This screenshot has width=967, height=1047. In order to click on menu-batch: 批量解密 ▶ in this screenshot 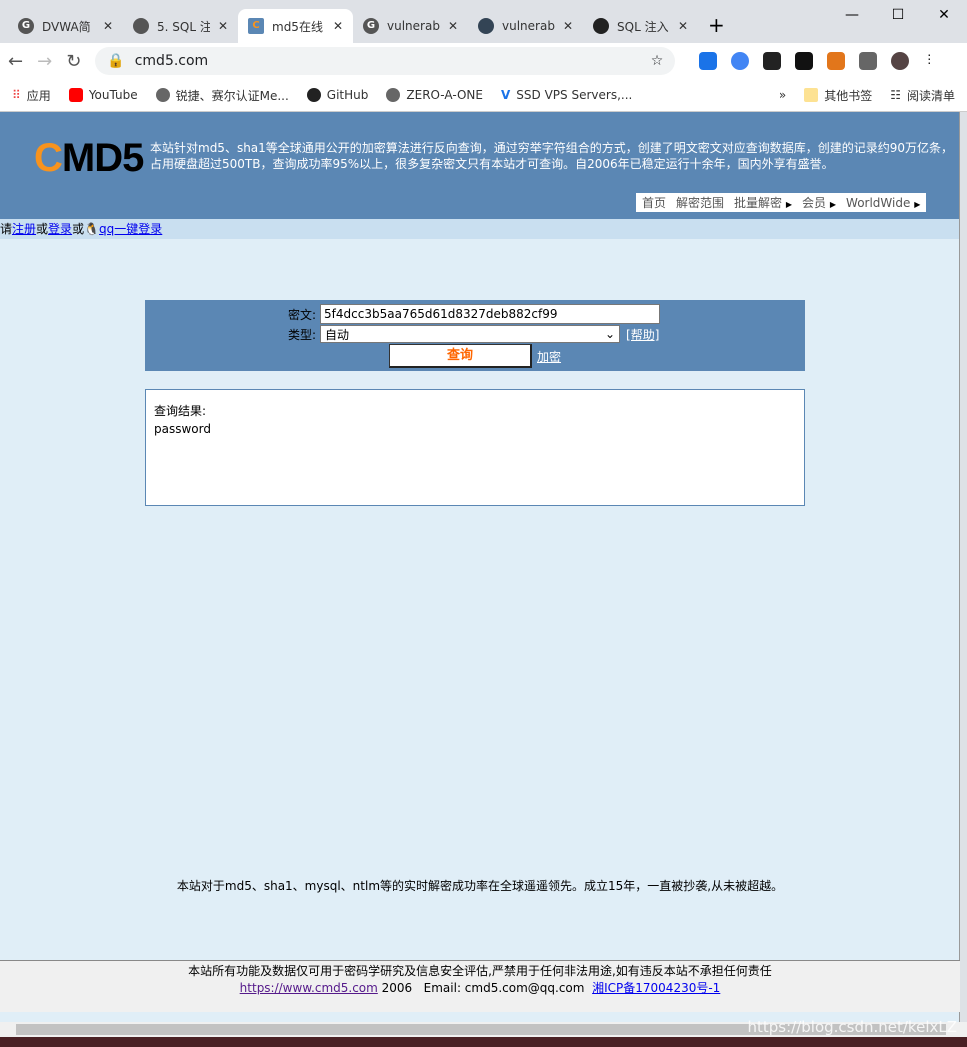, I will do `click(763, 202)`.